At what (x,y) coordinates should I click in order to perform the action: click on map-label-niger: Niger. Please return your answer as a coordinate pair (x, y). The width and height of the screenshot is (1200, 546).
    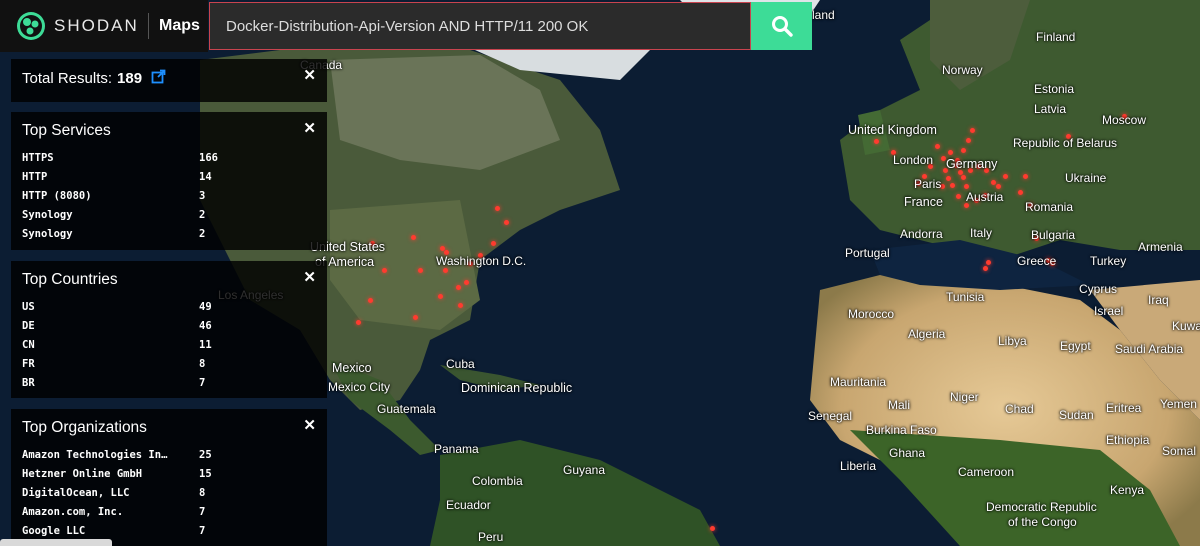
    Looking at the image, I should click on (964, 397).